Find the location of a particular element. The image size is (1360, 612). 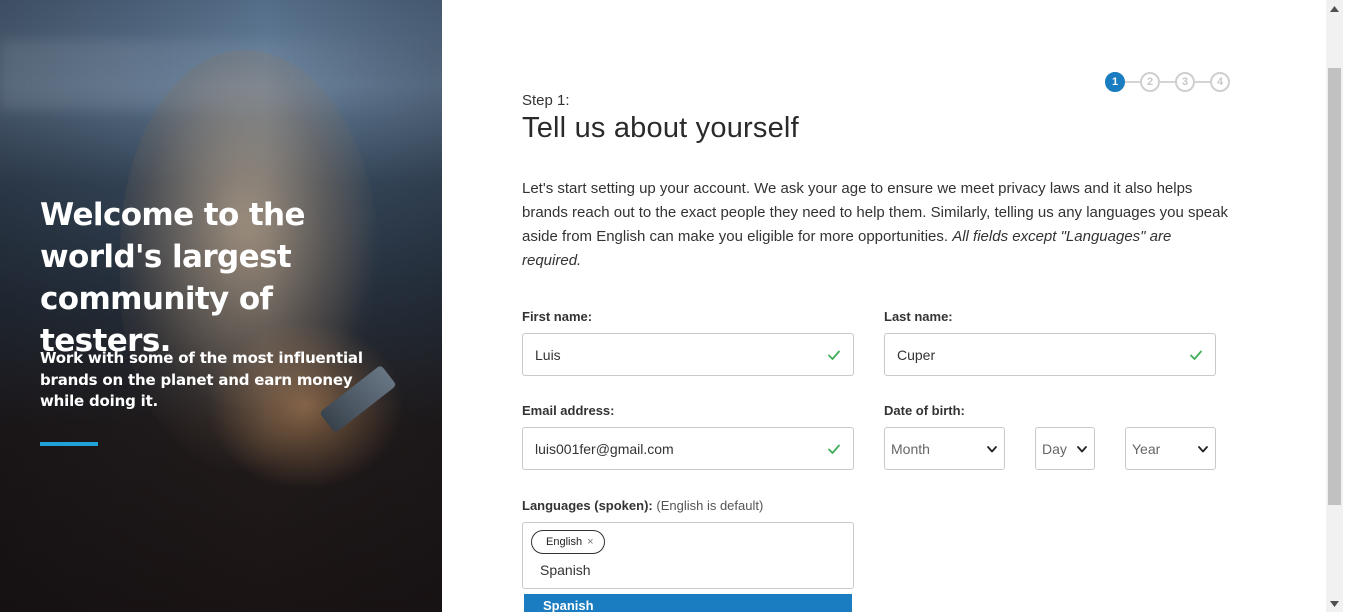

triangle-down-icon is located at coordinates (1334, 603).